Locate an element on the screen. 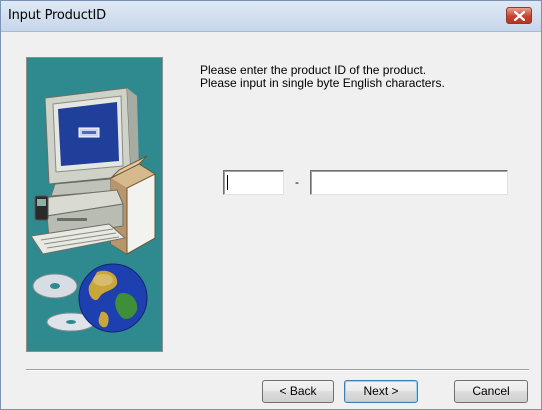  text-caret is located at coordinates (227, 182).